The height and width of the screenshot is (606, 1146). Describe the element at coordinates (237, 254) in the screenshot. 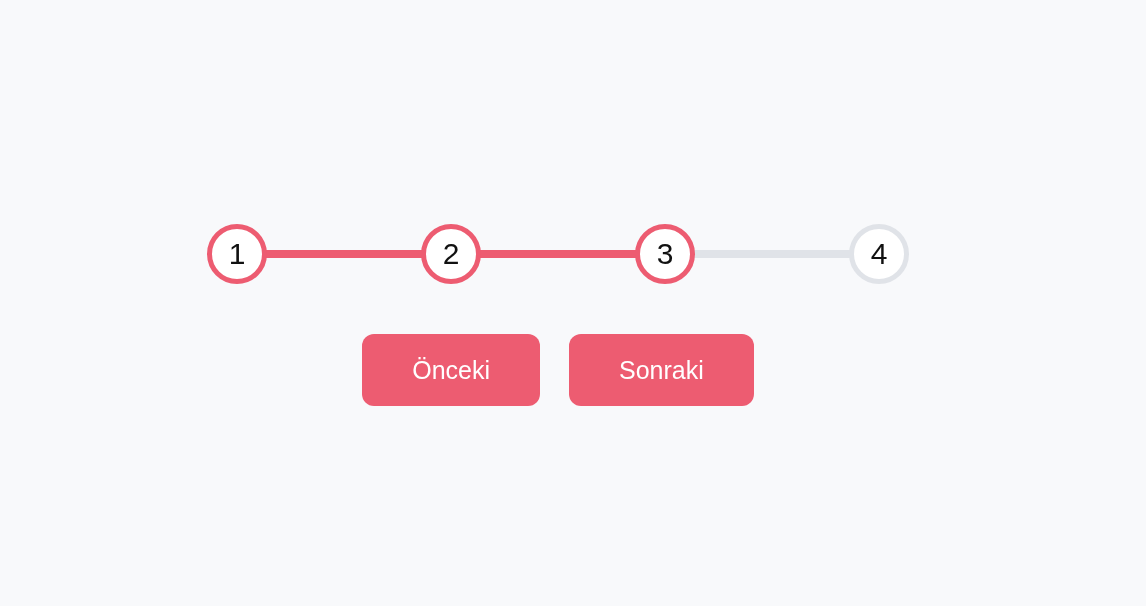

I see `step-indicator: 1` at that location.